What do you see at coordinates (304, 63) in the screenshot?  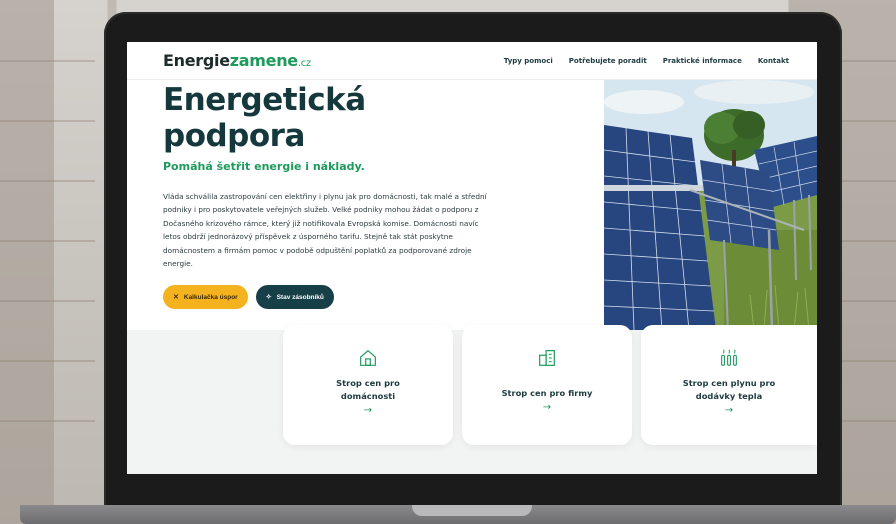 I see `logo-tld: .cz` at bounding box center [304, 63].